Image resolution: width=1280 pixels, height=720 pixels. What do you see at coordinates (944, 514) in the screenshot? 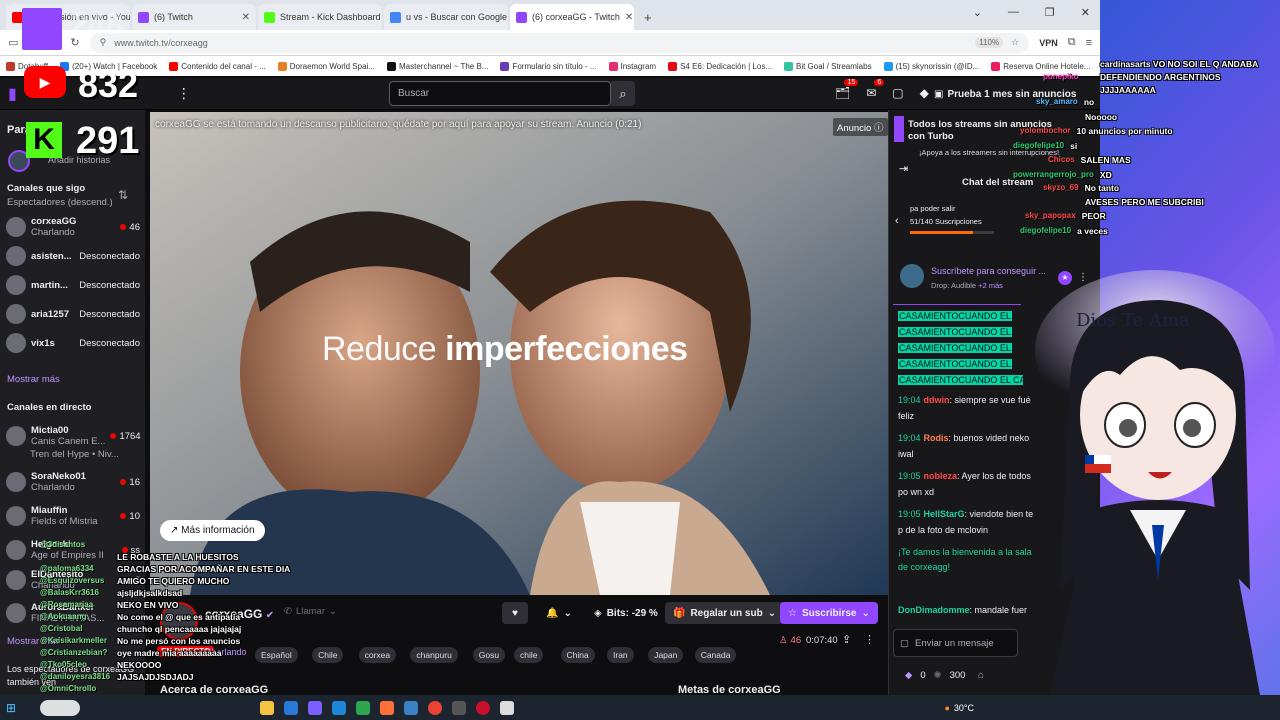
I see `chat-username: HellStarG` at bounding box center [944, 514].